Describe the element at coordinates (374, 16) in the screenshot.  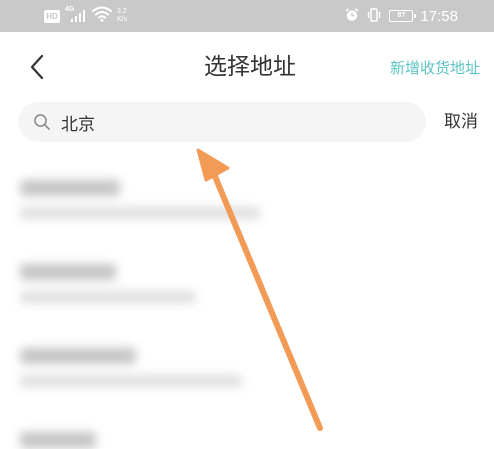
I see `vibrate-icon` at that location.